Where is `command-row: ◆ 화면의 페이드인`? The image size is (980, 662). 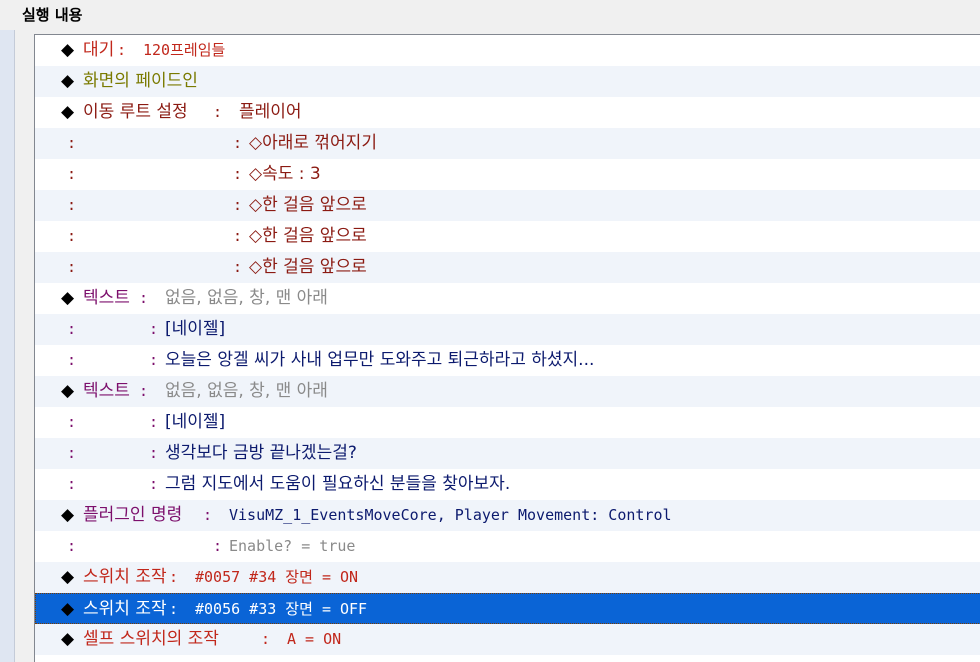 command-row: ◆ 화면의 페이드인 is located at coordinates (507, 81).